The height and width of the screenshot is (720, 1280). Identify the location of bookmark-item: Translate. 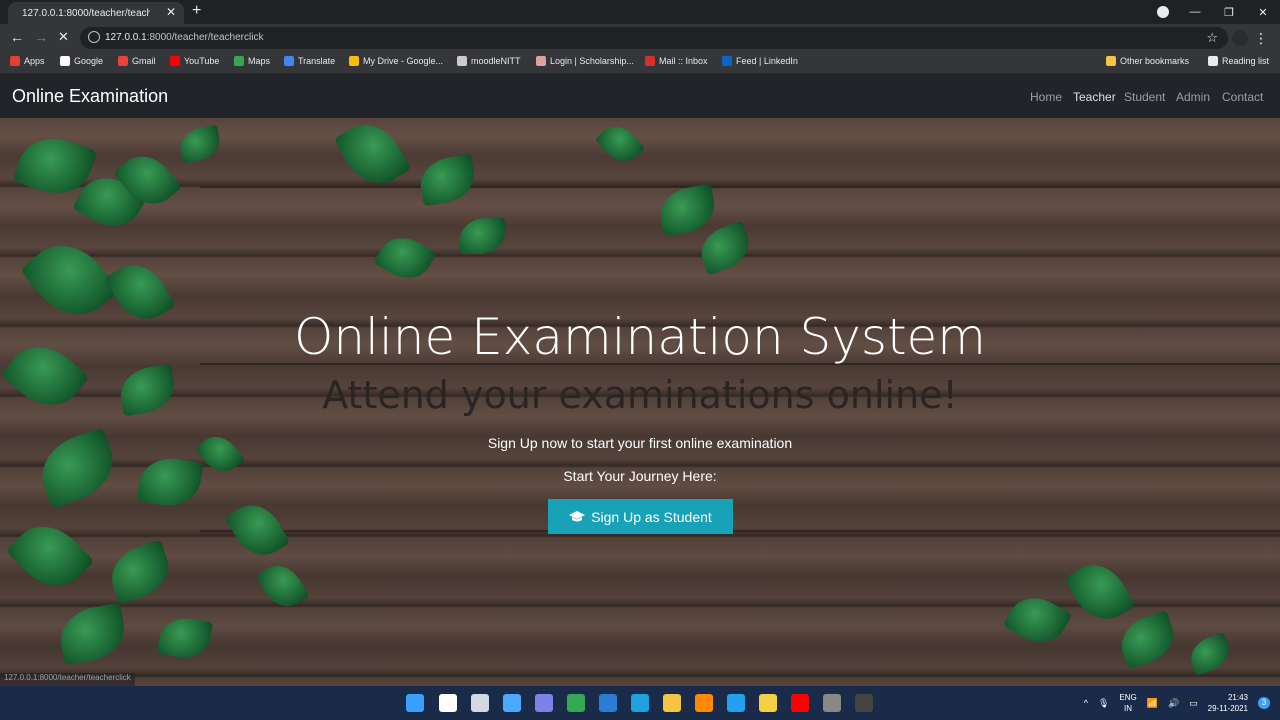
(309, 61).